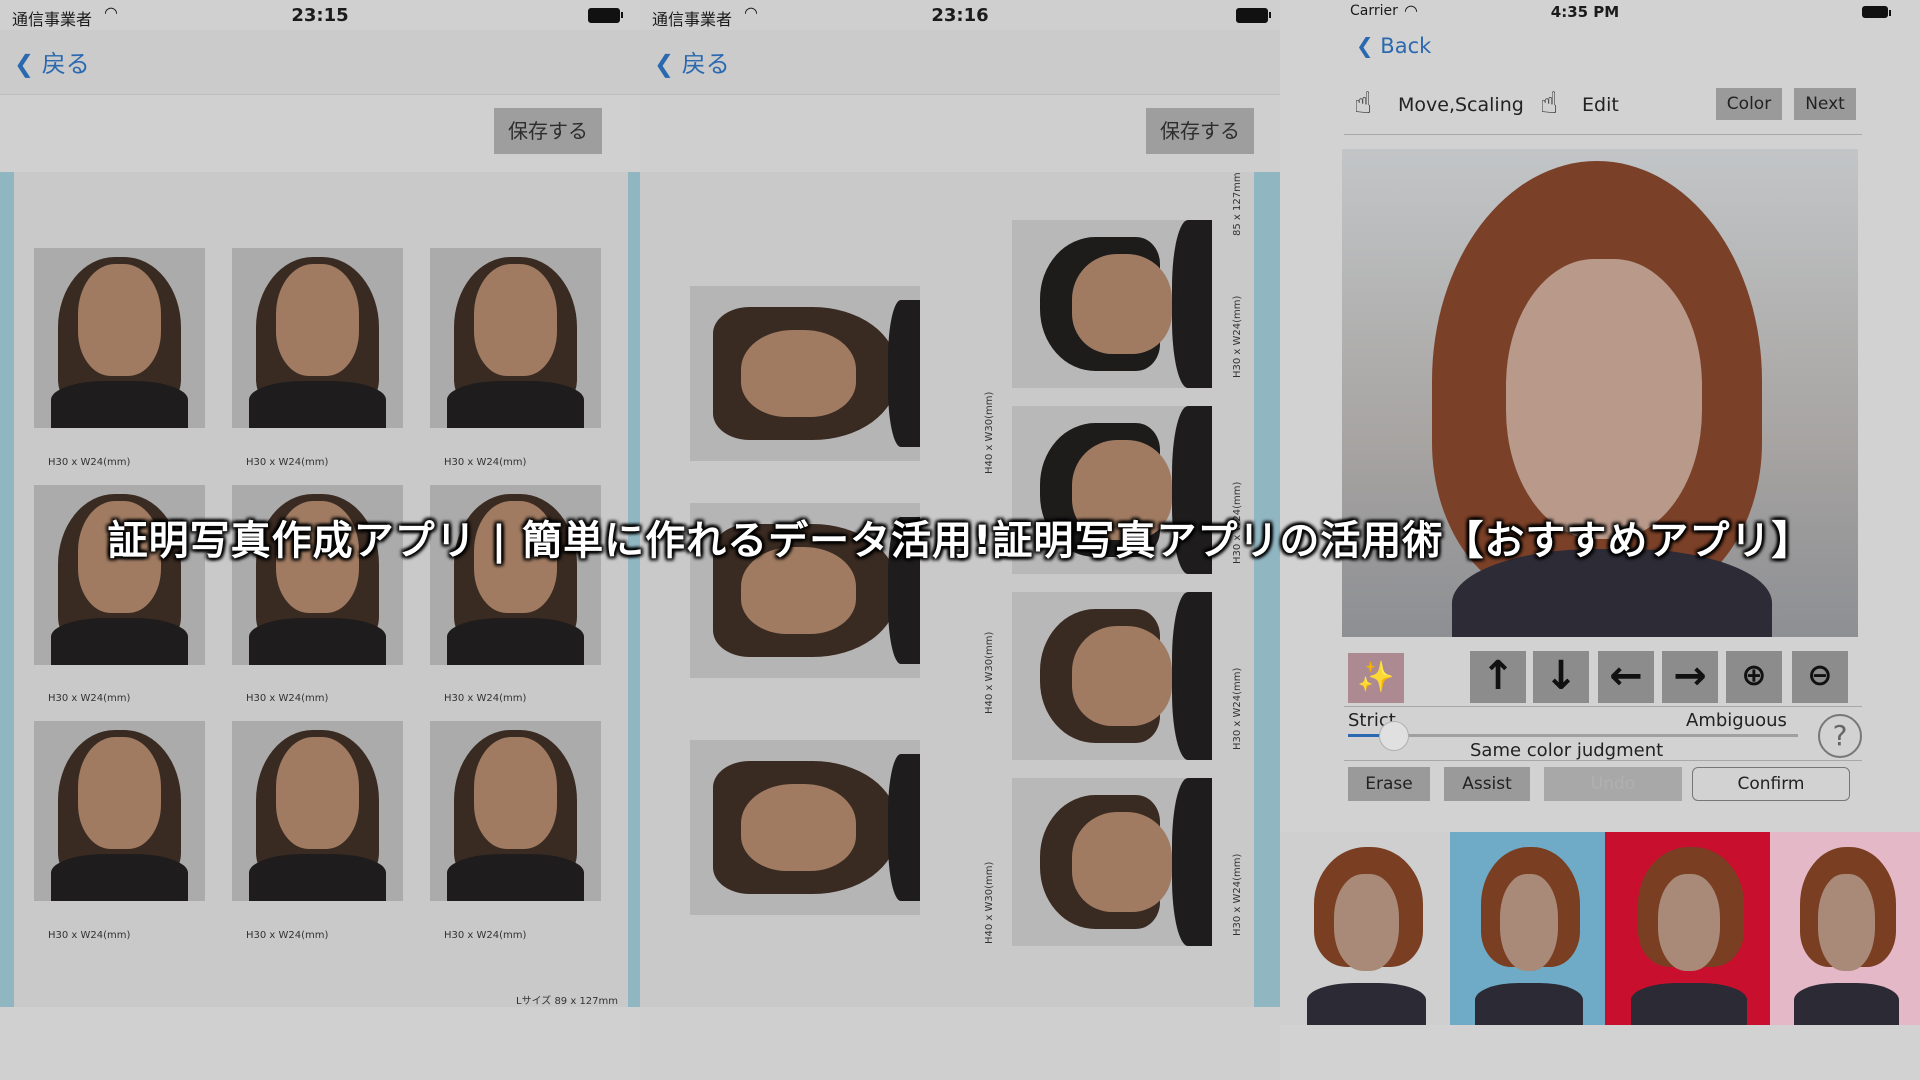 The width and height of the screenshot is (1920, 1080). What do you see at coordinates (1567, 750) in the screenshot?
I see `slider-caption: Same color judgment` at bounding box center [1567, 750].